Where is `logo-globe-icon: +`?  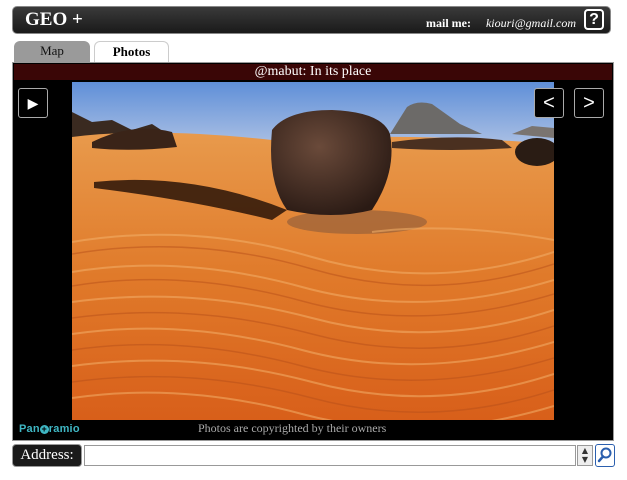
logo-globe-icon: + is located at coordinates (44, 428).